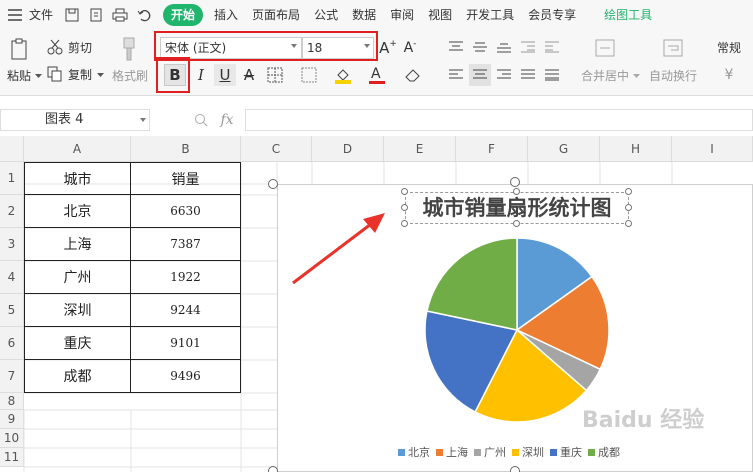  I want to click on legend-label: 深圳, so click(533, 452).